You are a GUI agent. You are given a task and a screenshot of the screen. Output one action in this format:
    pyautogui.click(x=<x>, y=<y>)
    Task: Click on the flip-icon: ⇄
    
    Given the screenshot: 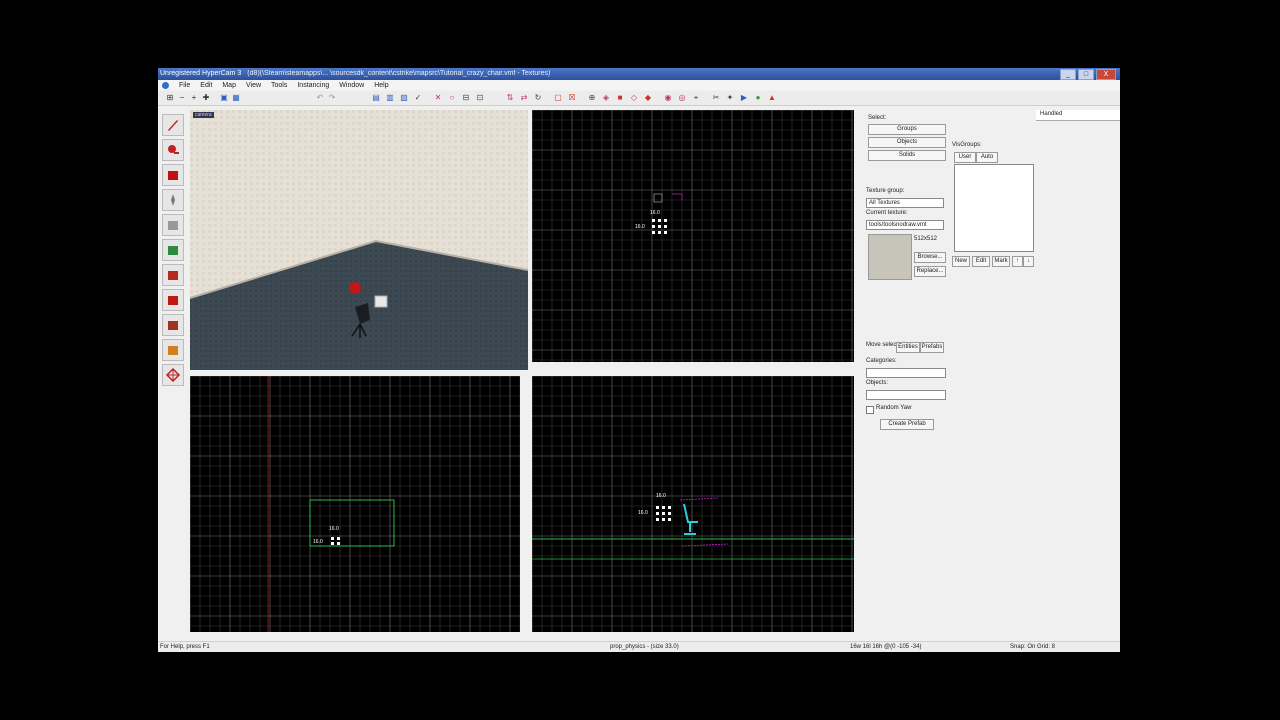 What is the action you would take?
    pyautogui.click(x=524, y=98)
    